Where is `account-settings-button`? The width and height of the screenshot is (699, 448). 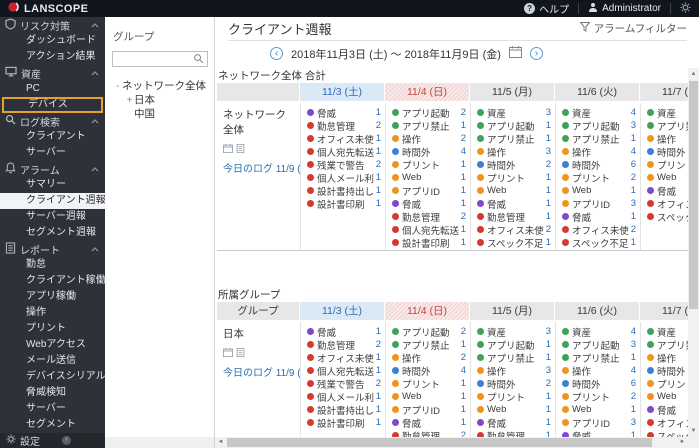 account-settings-button is located at coordinates (685, 8).